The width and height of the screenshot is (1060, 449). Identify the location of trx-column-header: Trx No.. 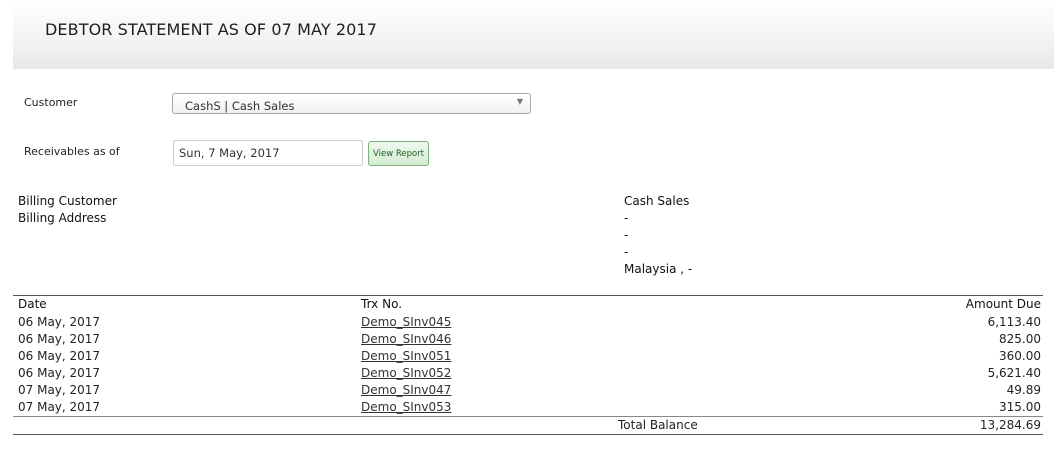
(382, 304).